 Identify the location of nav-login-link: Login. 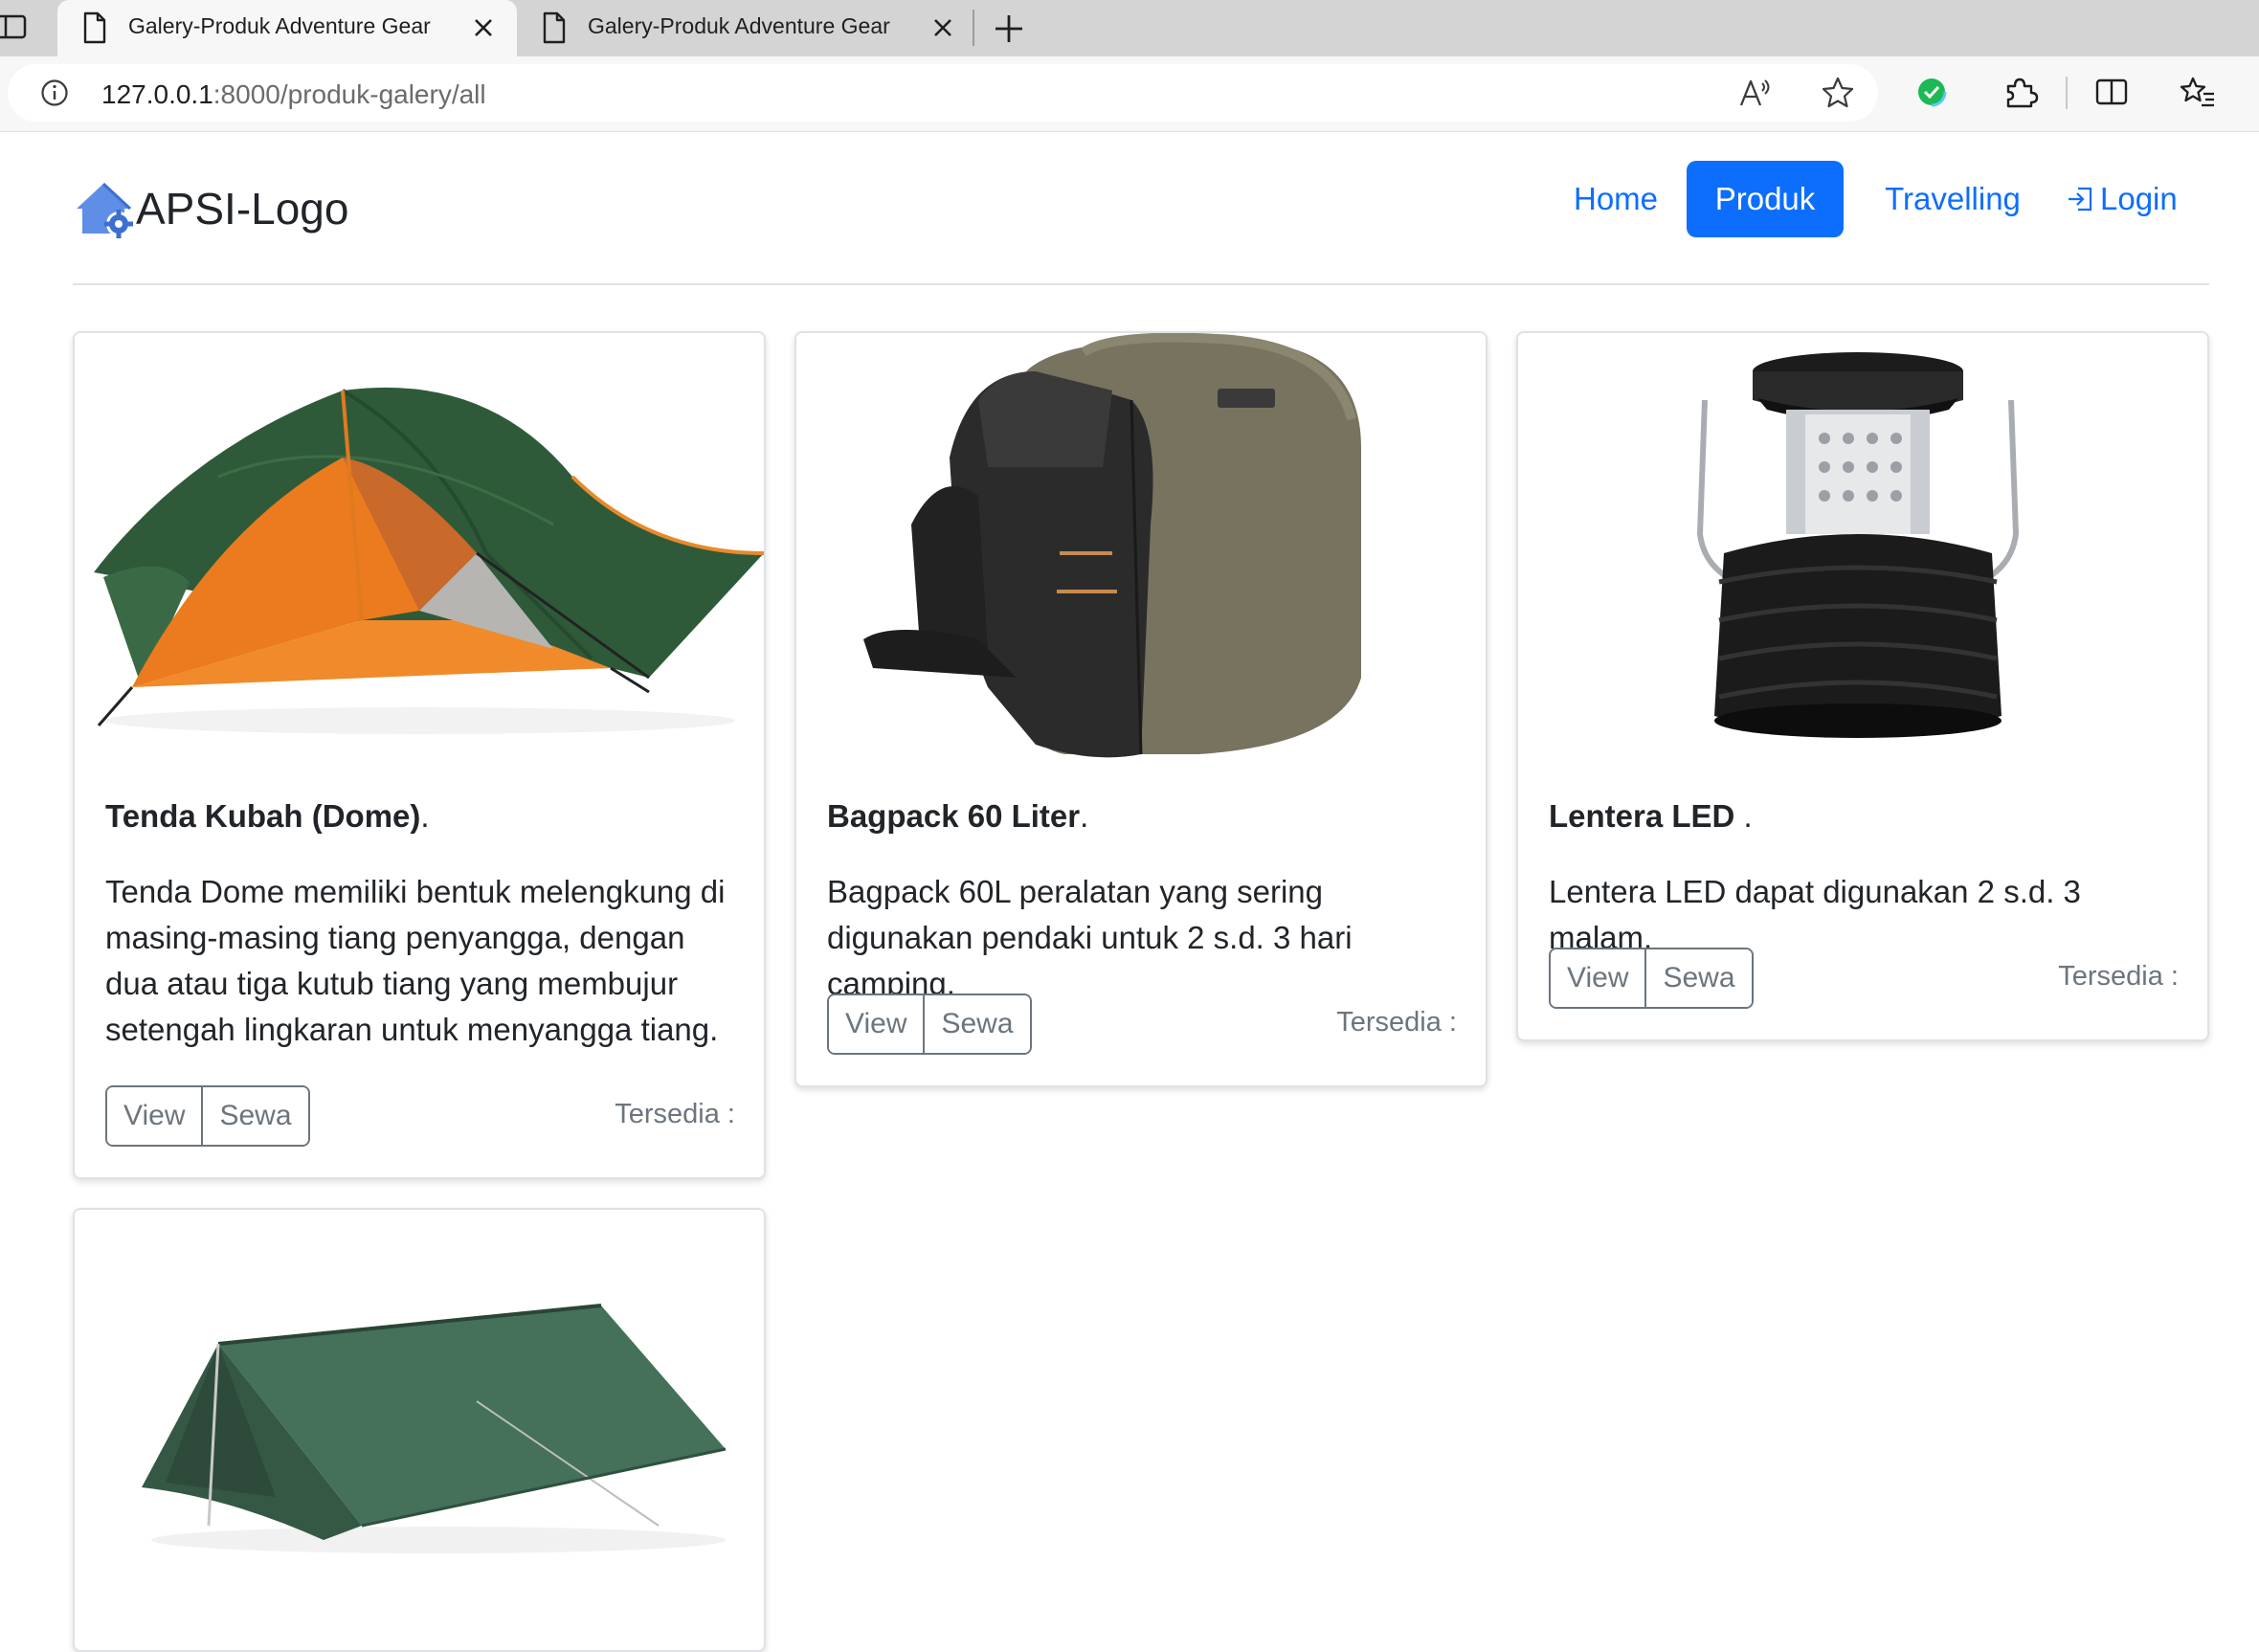
(2122, 199).